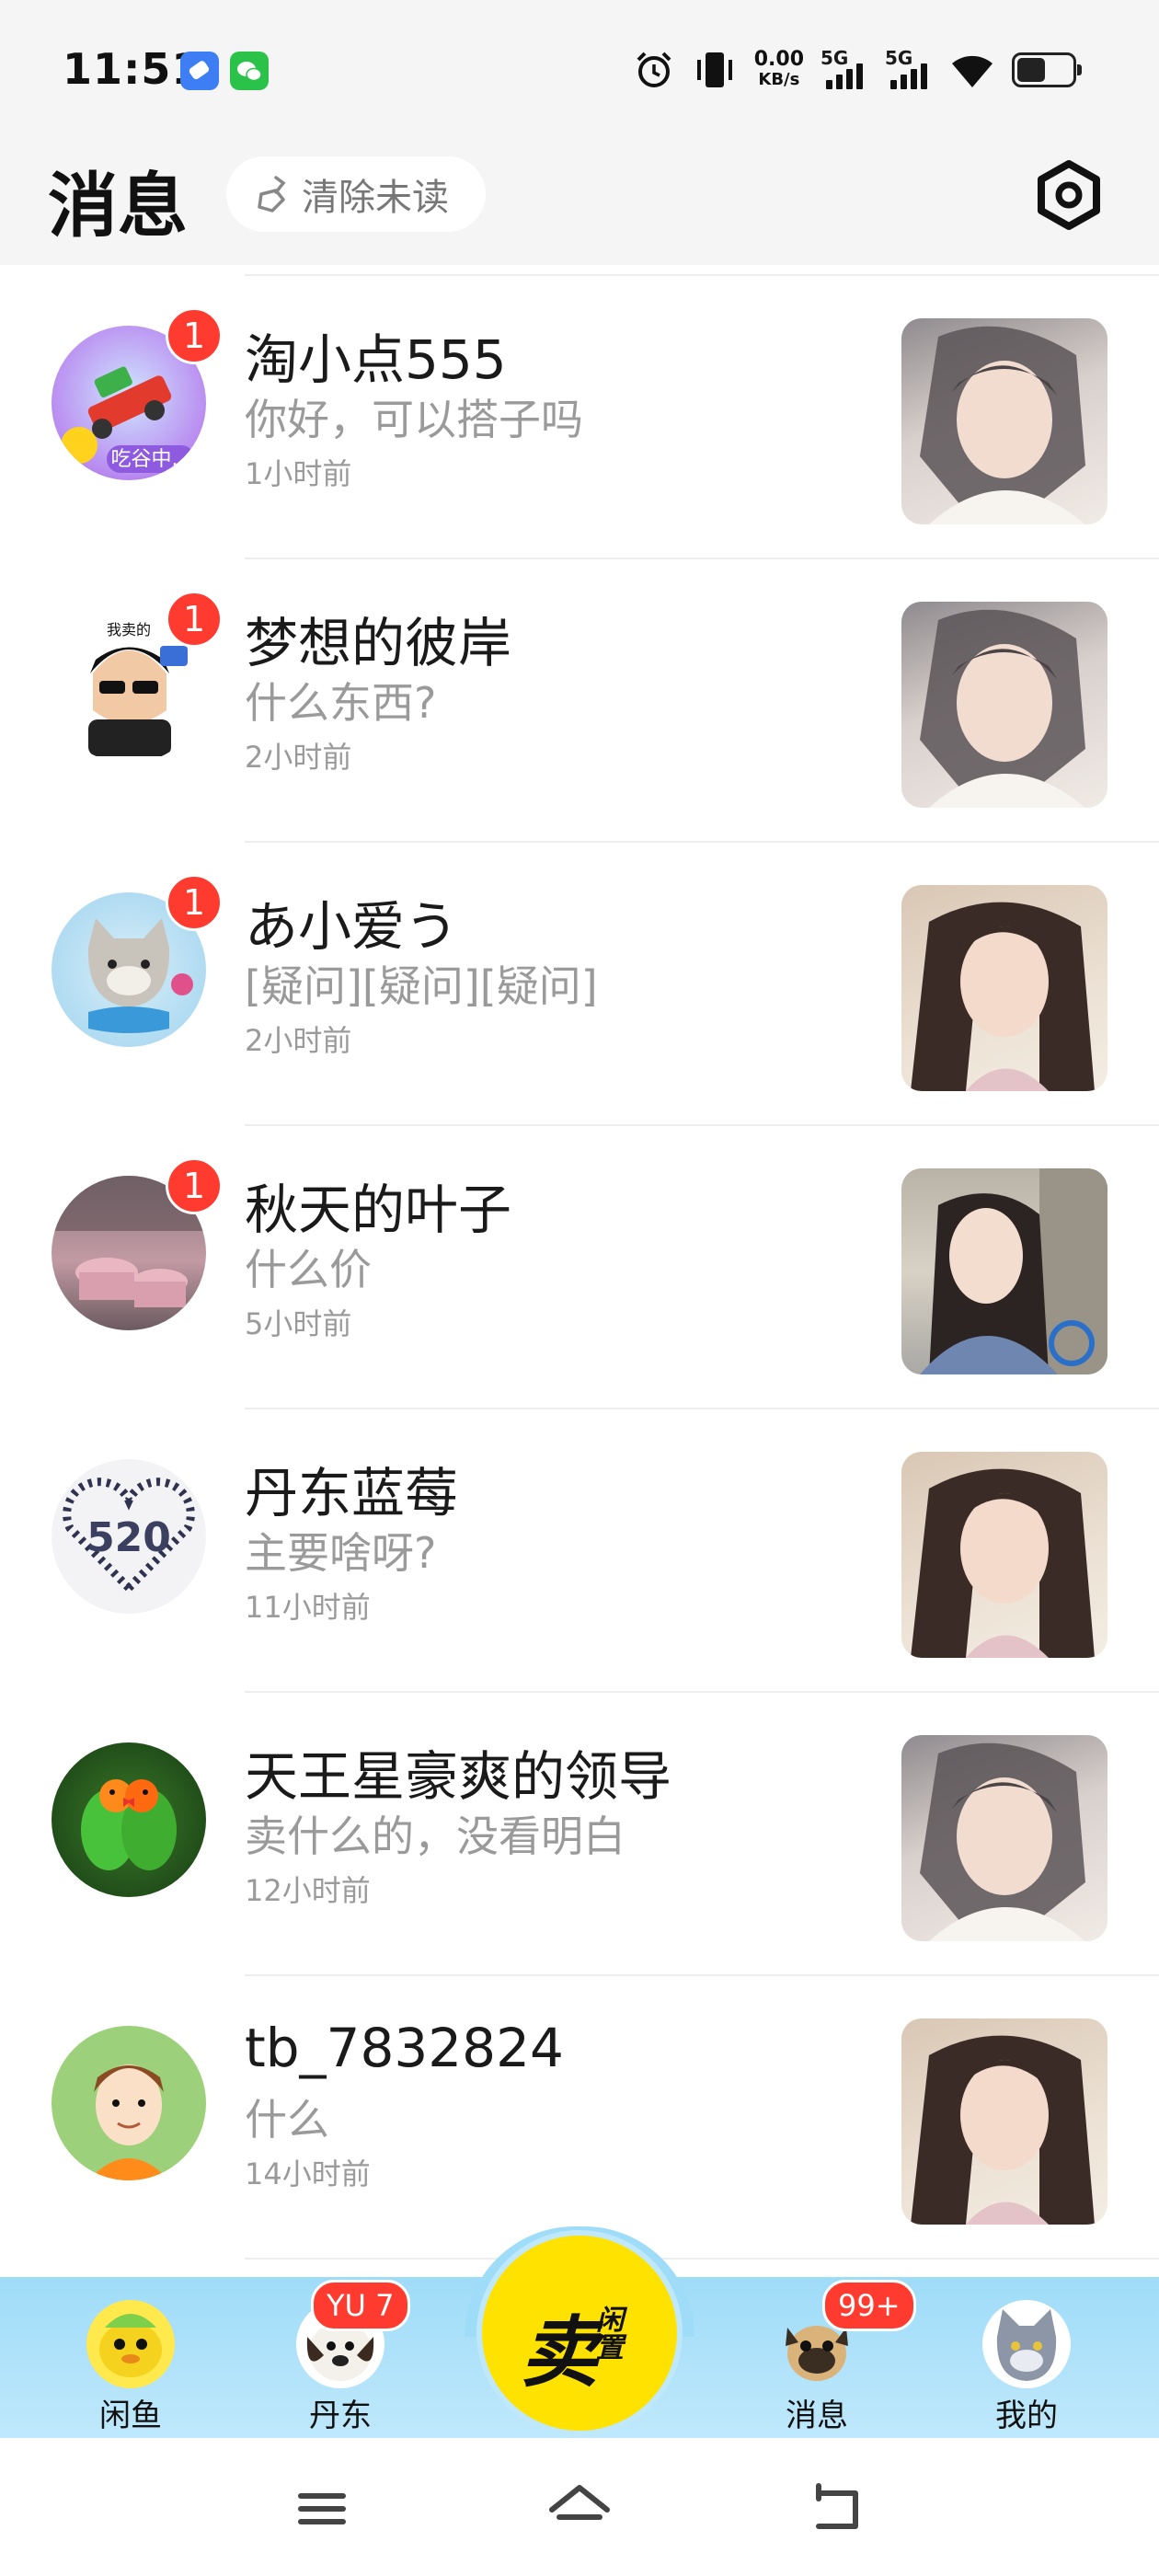 The height and width of the screenshot is (2576, 1159). Describe the element at coordinates (1069, 195) in the screenshot. I see `settings-icon` at that location.